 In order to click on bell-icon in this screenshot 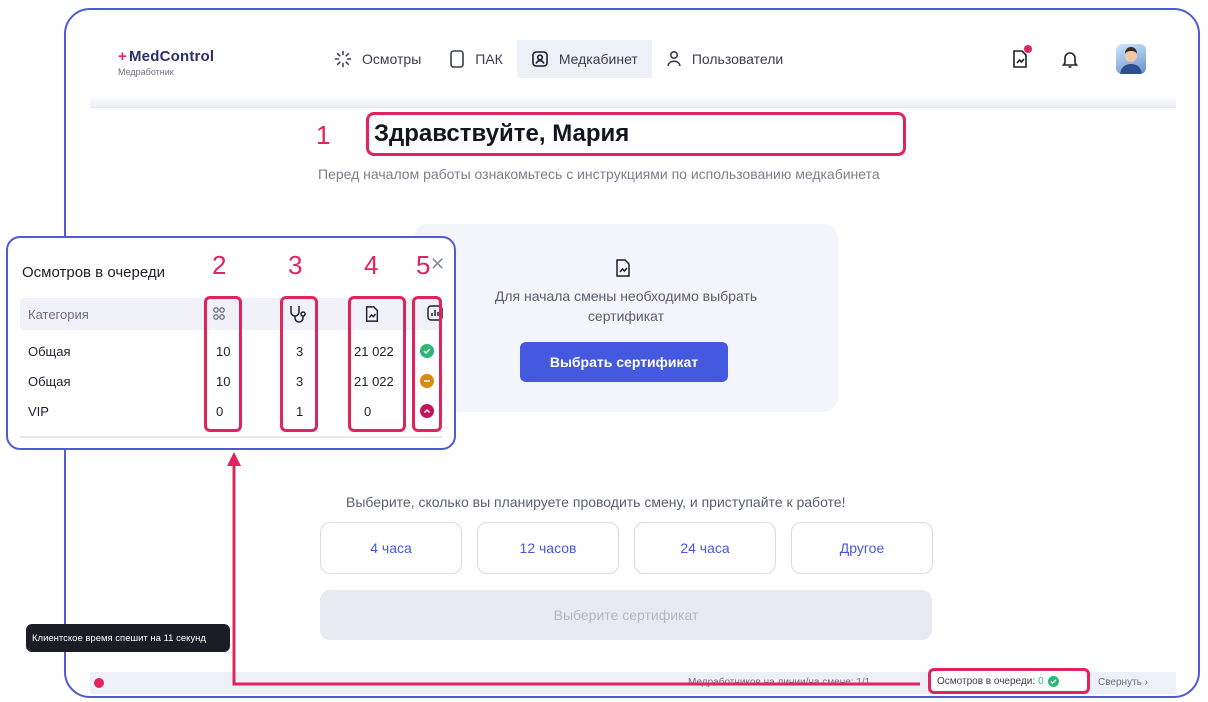, I will do `click(1070, 59)`.